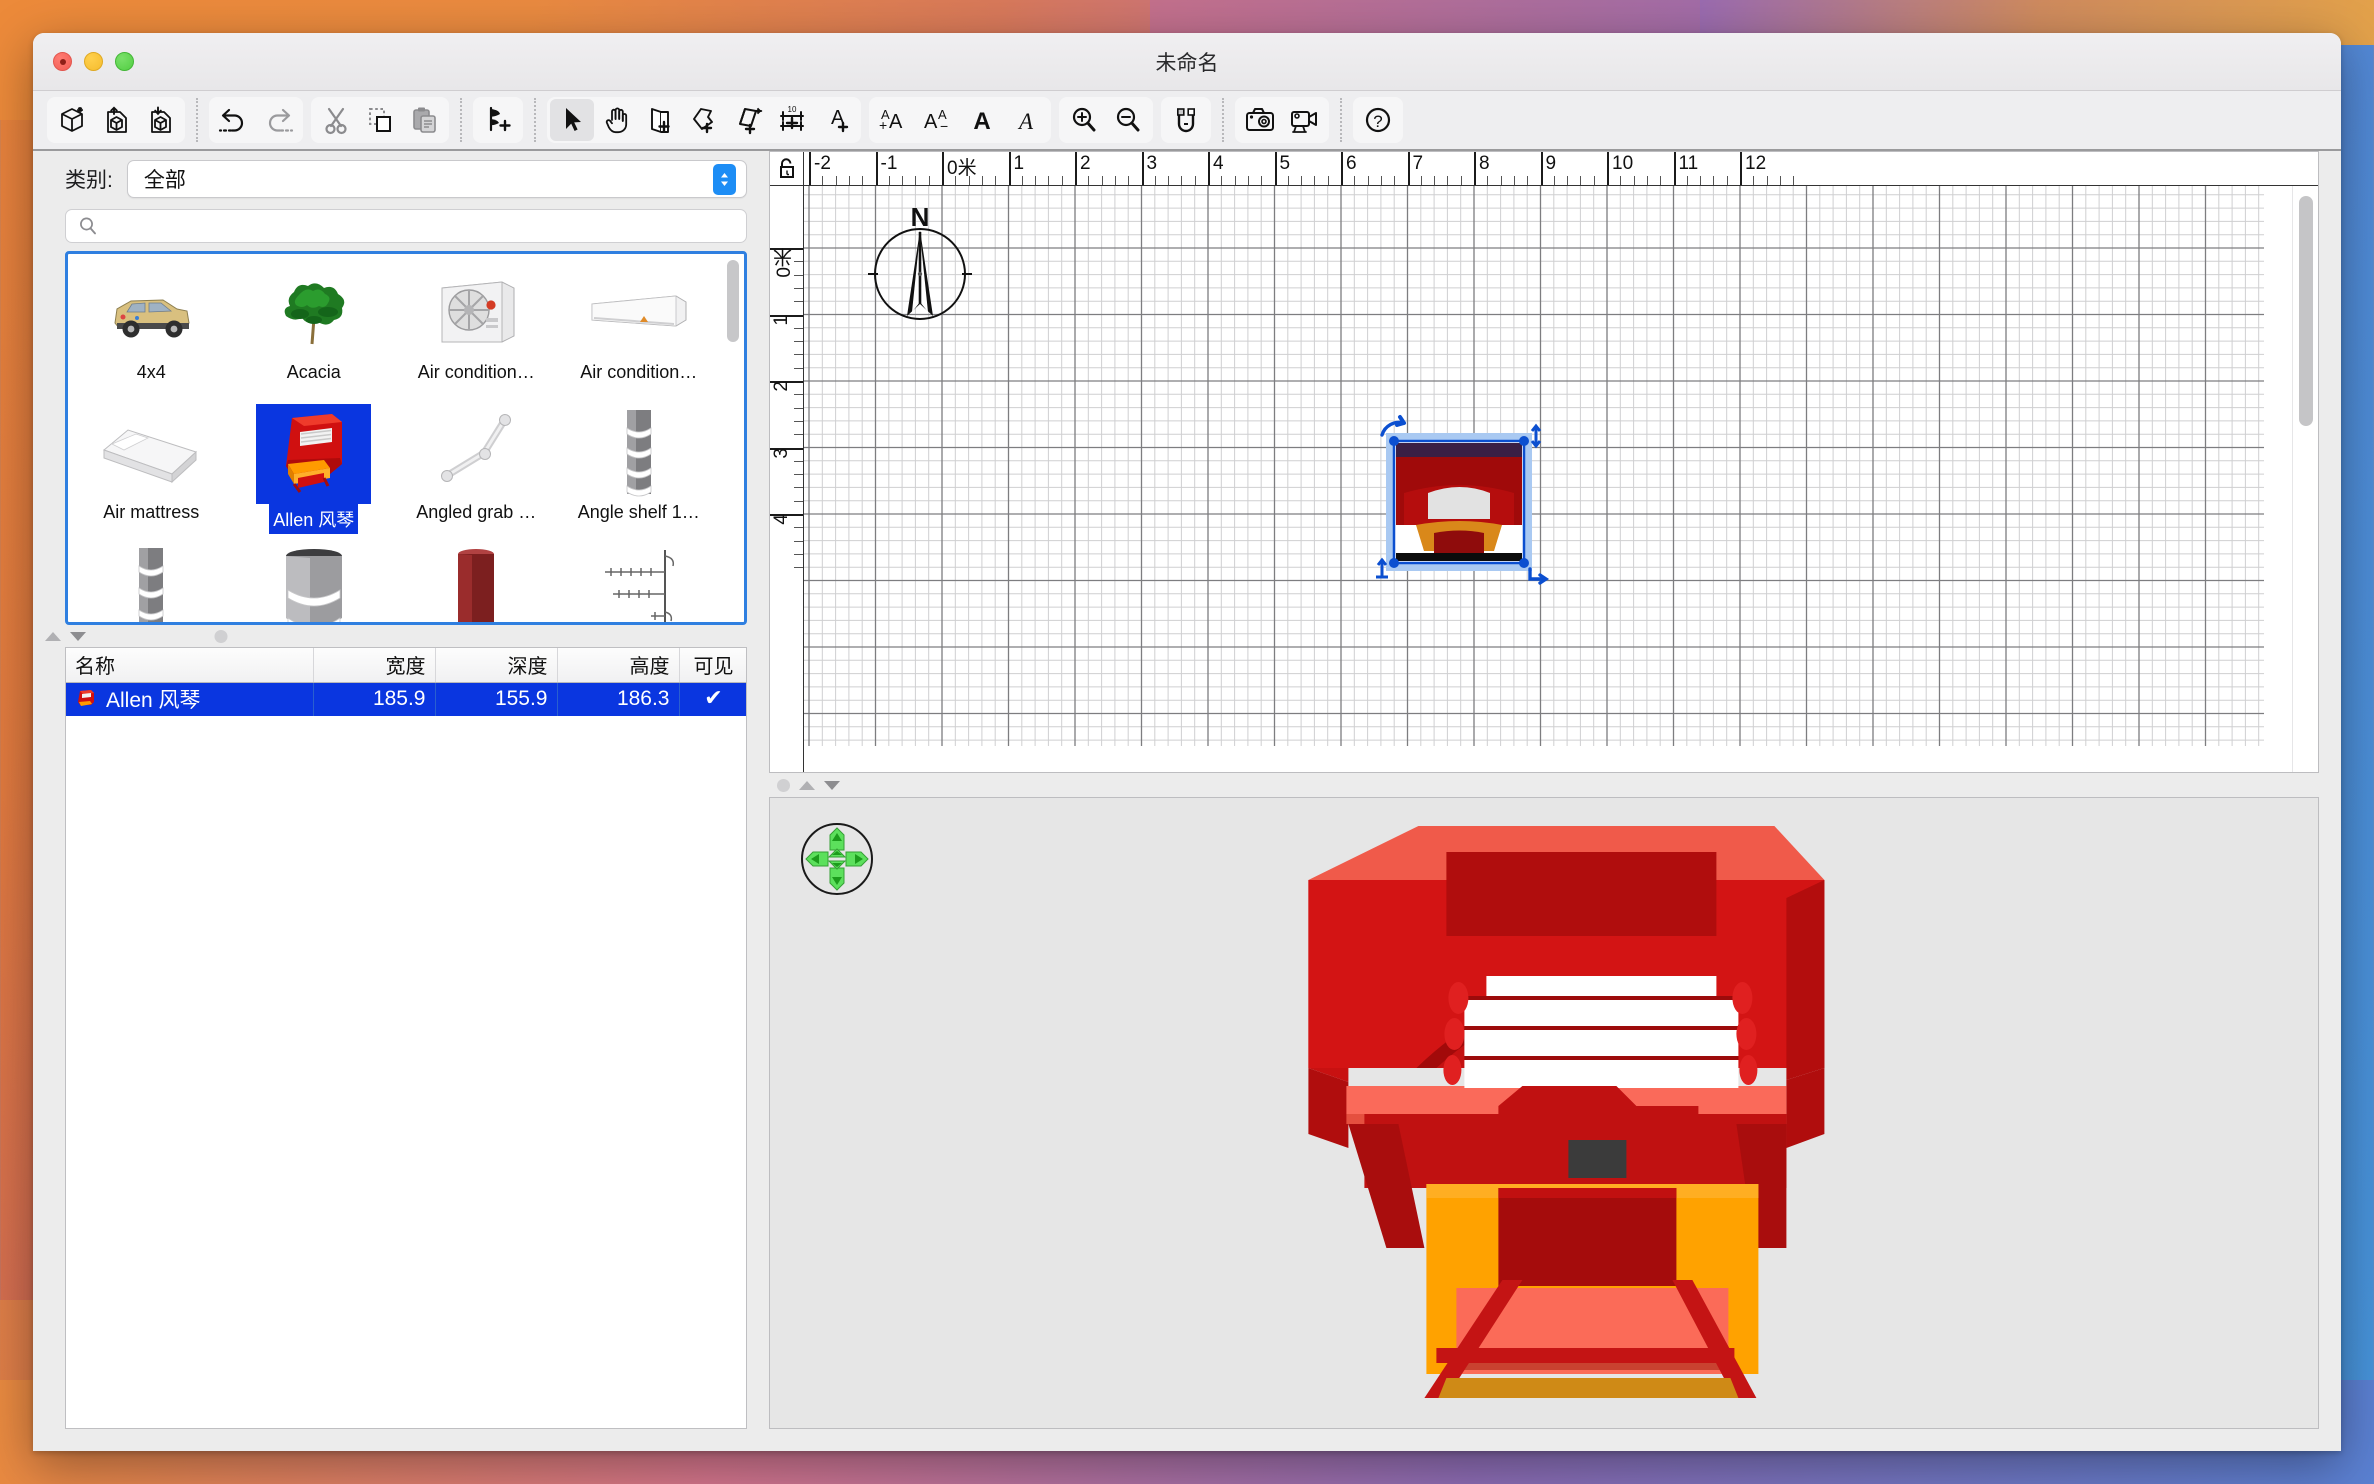 The height and width of the screenshot is (1484, 2374). I want to click on catalog-item-round-shelf, so click(314, 581).